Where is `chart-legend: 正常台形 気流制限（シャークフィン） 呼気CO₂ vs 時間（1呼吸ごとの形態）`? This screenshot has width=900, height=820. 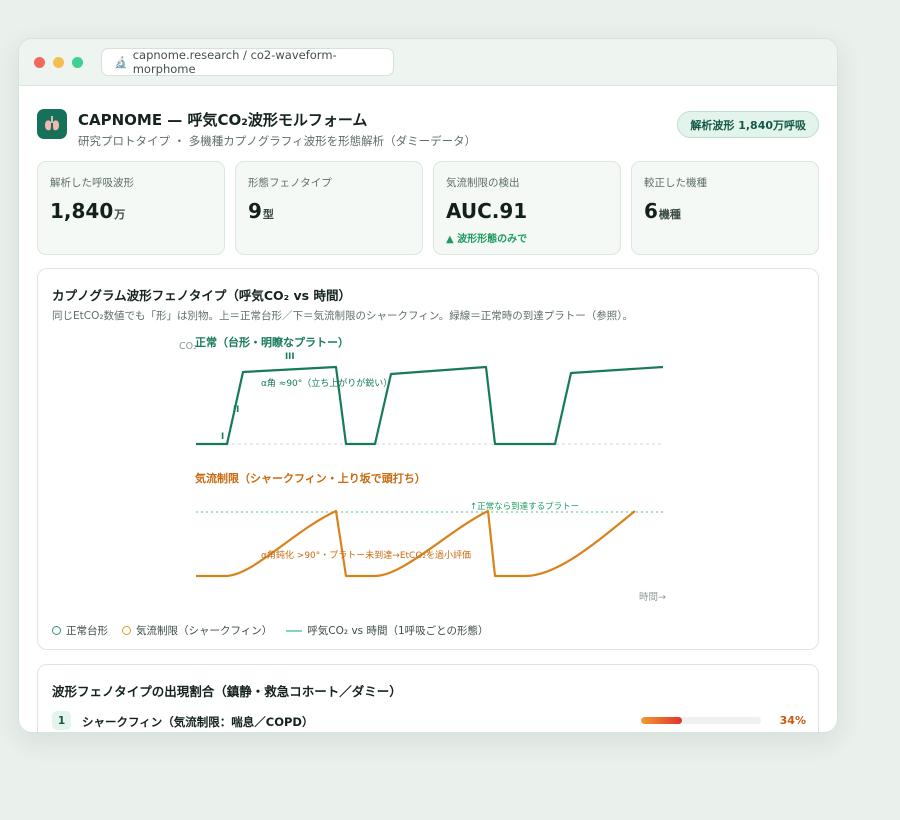
chart-legend: 正常台形 気流制限（シャークフィン） 呼気CO₂ vs 時間（1呼吸ごとの形態） is located at coordinates (277, 630).